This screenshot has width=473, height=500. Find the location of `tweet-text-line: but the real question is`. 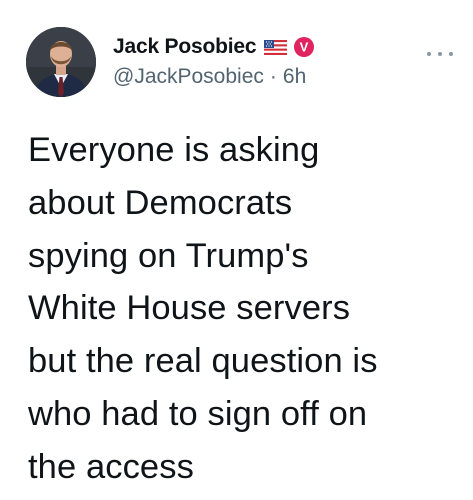

tweet-text-line: but the real question is is located at coordinates (203, 361).